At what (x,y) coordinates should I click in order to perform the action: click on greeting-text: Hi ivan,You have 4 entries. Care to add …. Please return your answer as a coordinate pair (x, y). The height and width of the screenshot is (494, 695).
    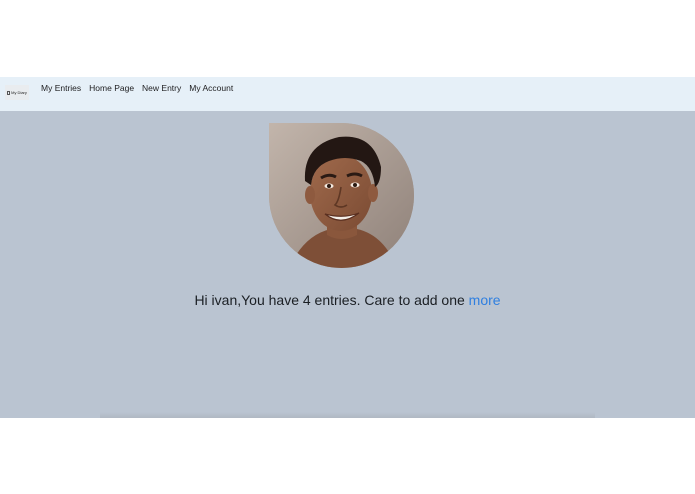
    Looking at the image, I should click on (347, 300).